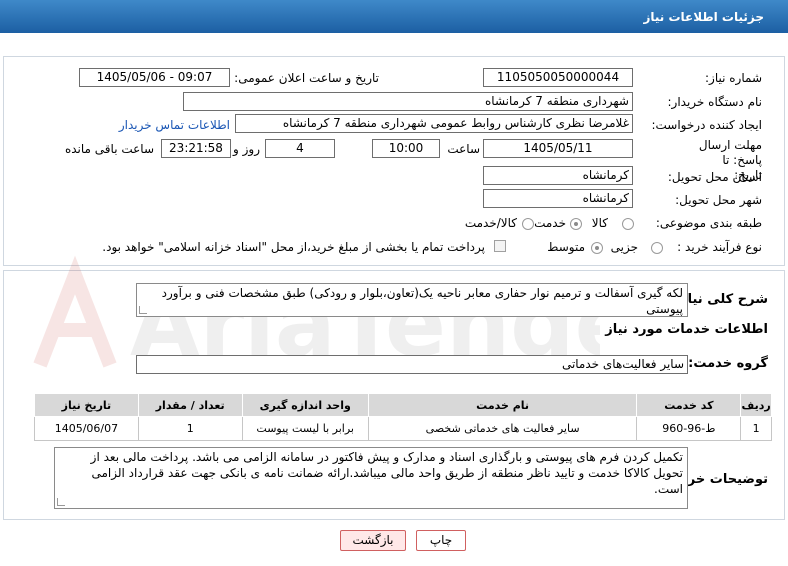 This screenshot has height=566, width=788. What do you see at coordinates (733, 78) in the screenshot?
I see `need-number-label: شماره نیاز:` at bounding box center [733, 78].